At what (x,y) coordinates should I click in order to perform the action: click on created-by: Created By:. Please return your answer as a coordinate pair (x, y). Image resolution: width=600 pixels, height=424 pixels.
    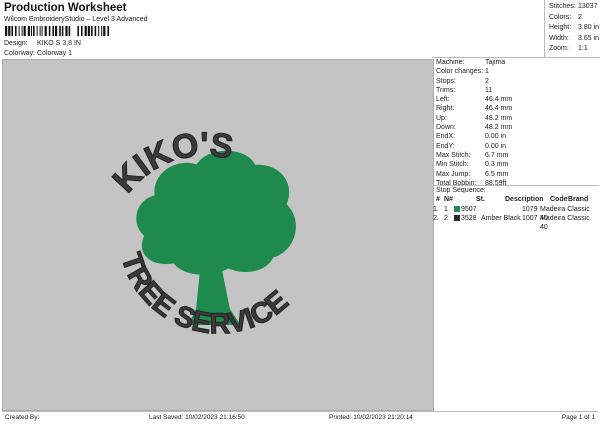
    Looking at the image, I should click on (22, 417).